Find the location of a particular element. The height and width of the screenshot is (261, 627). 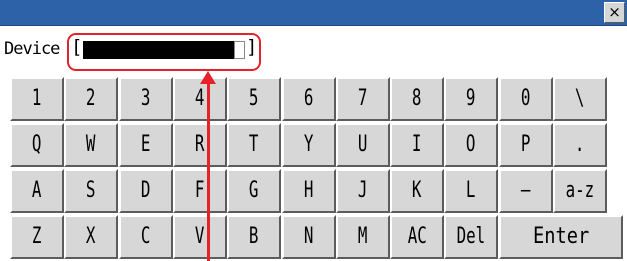

key-u: U is located at coordinates (363, 145).